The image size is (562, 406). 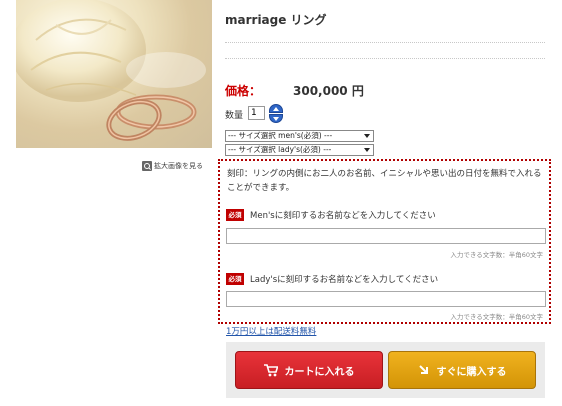 I want to click on arrow-down-icon, so click(x=276, y=118).